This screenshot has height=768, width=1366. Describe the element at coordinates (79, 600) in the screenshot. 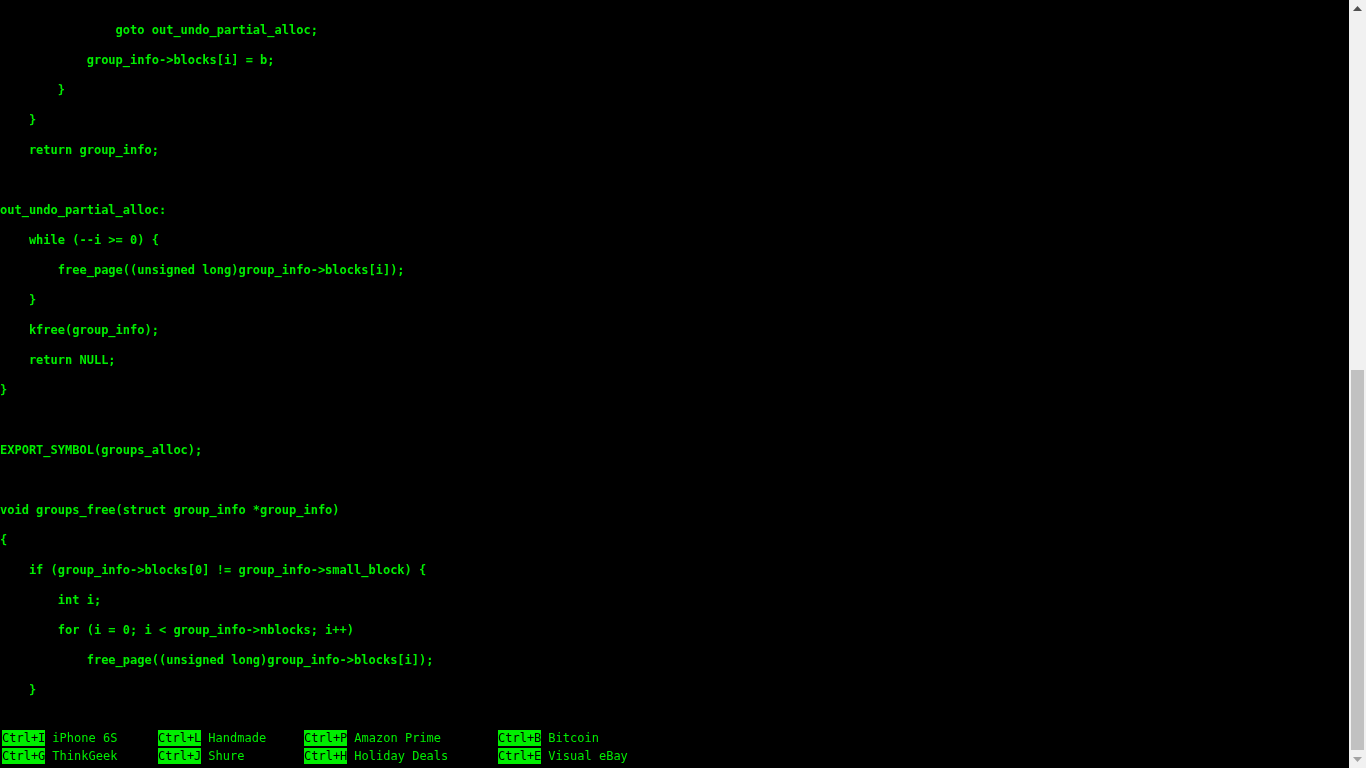

I see `code-line: int i;` at that location.